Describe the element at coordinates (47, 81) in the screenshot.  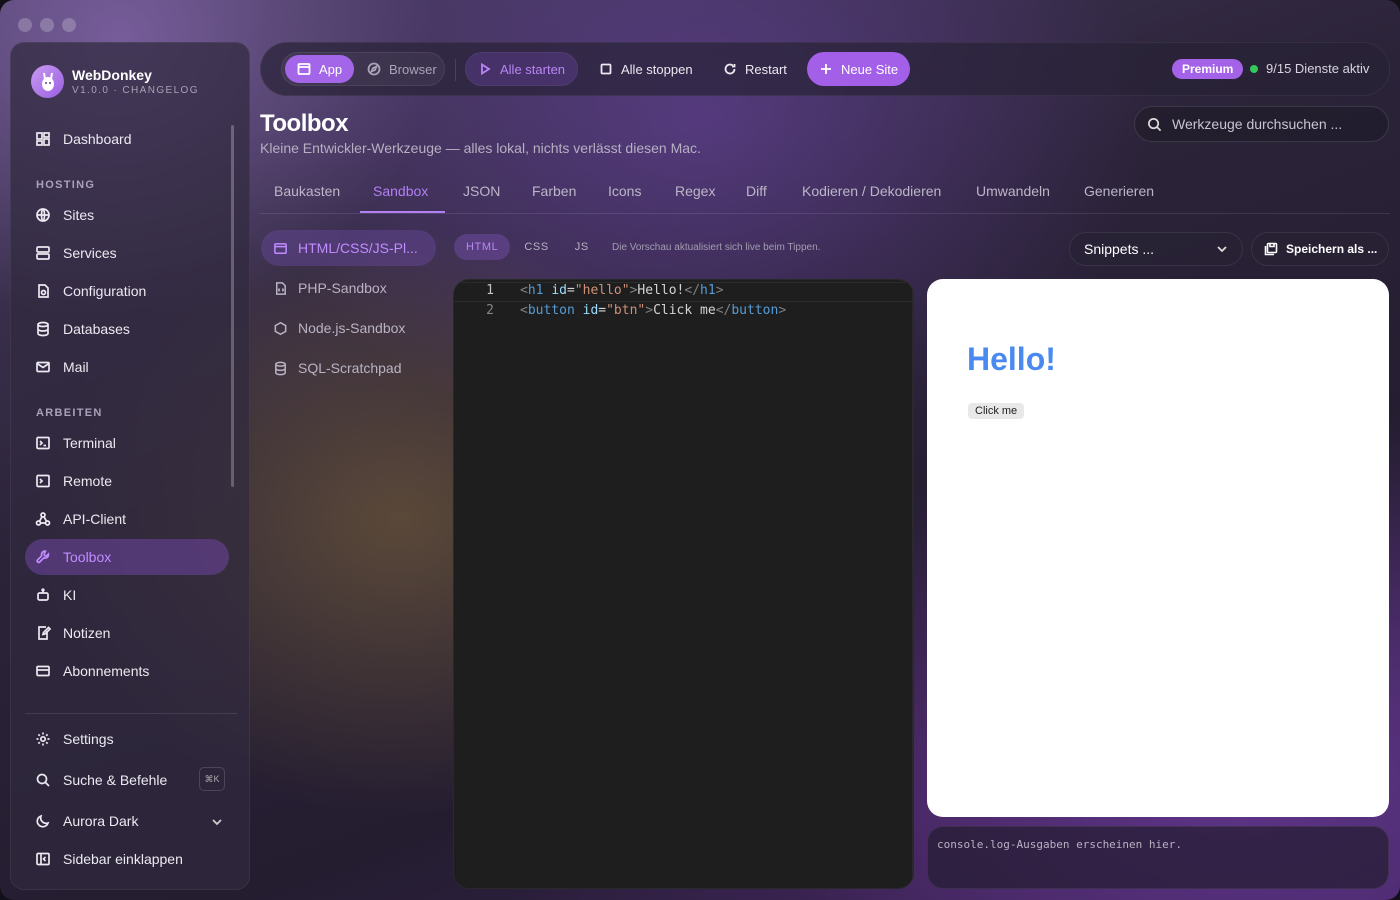
I see `donkey-logo-icon` at that location.